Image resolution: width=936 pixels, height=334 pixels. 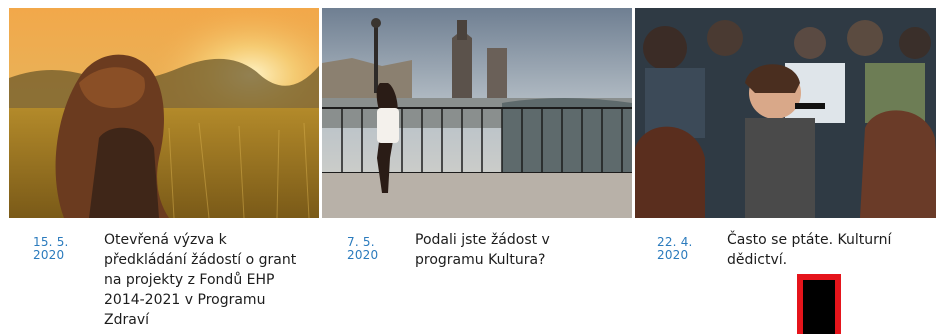 What do you see at coordinates (819, 304) in the screenshot?
I see `highlight-marker` at bounding box center [819, 304].